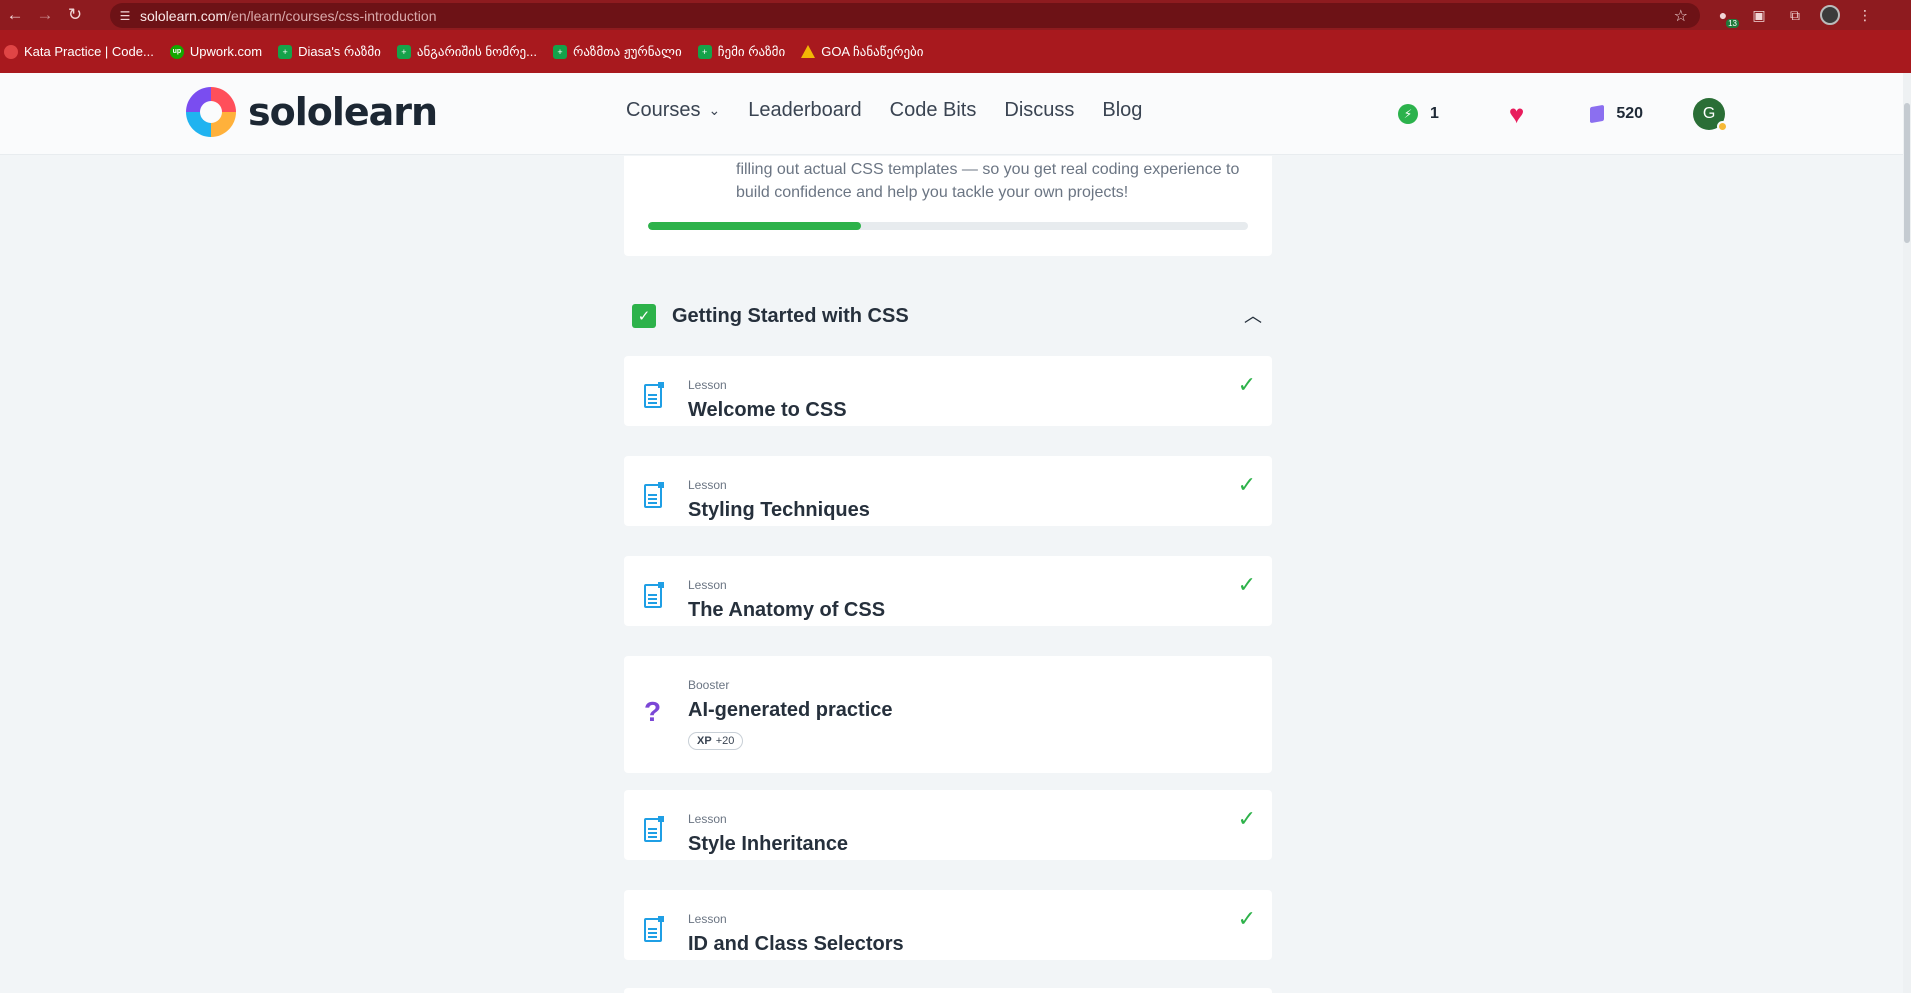 The width and height of the screenshot is (1911, 993). I want to click on nav-courses: Courses ⌄, so click(673, 110).